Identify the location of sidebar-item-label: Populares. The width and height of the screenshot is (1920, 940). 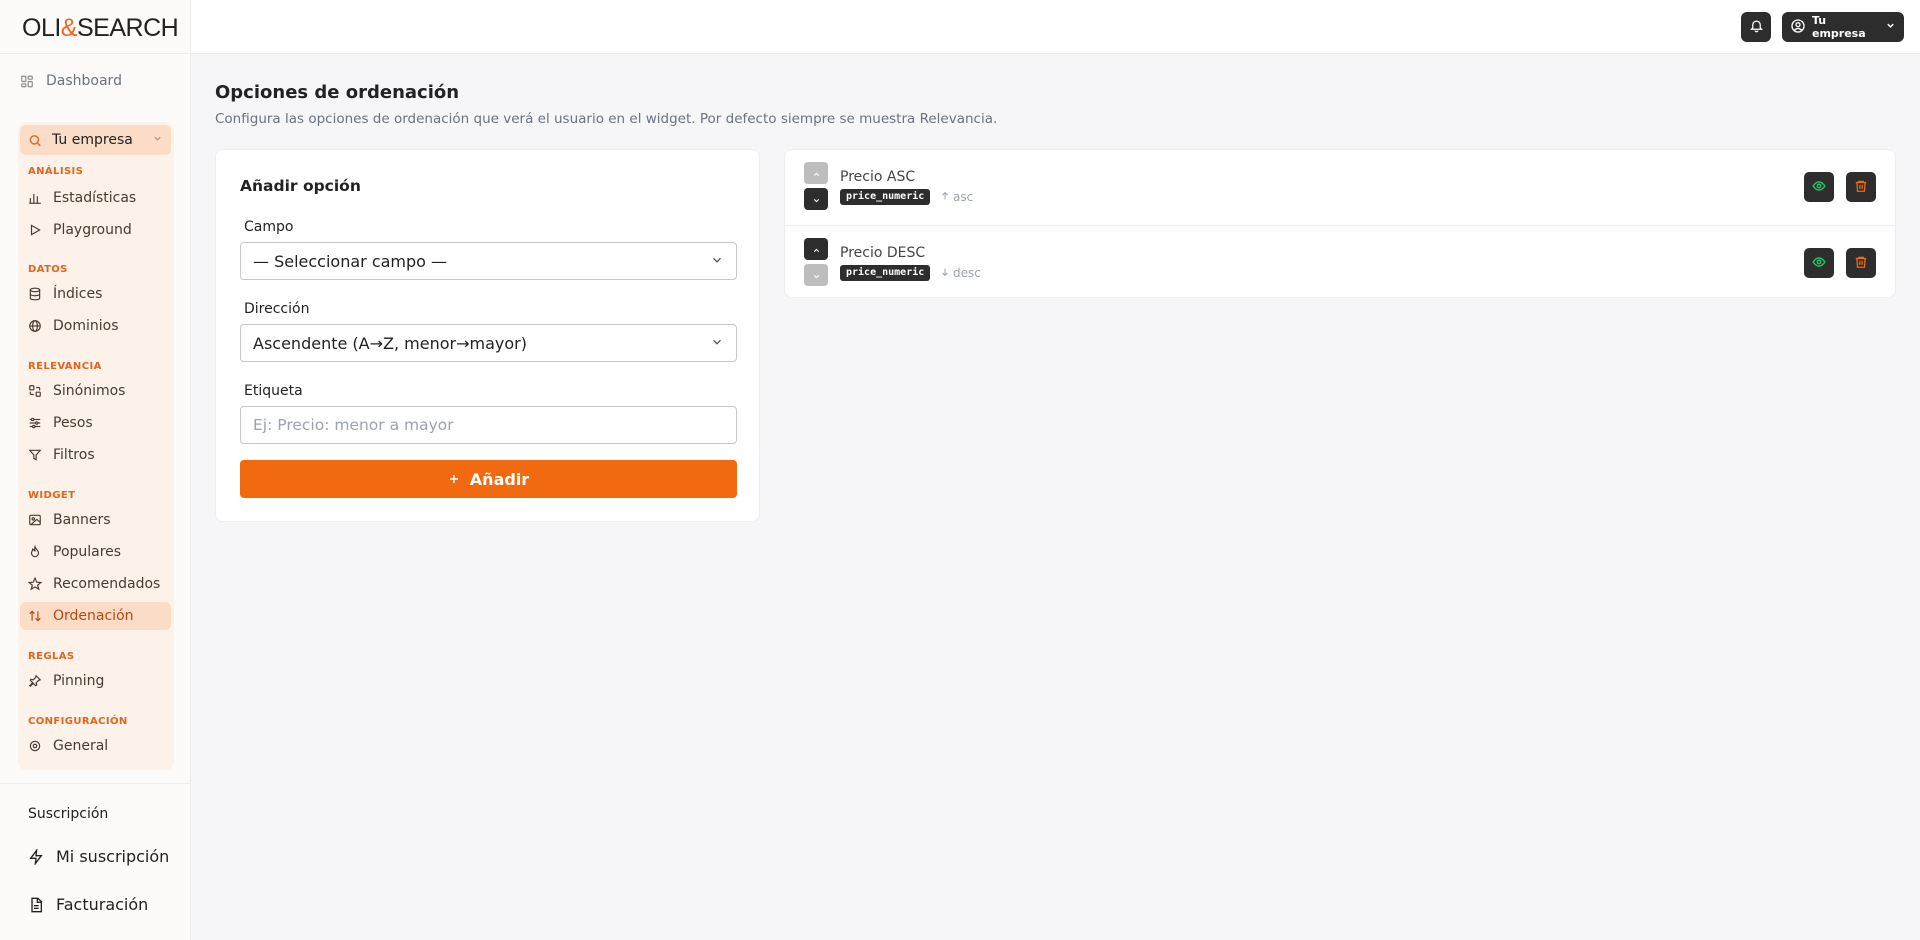
(87, 552).